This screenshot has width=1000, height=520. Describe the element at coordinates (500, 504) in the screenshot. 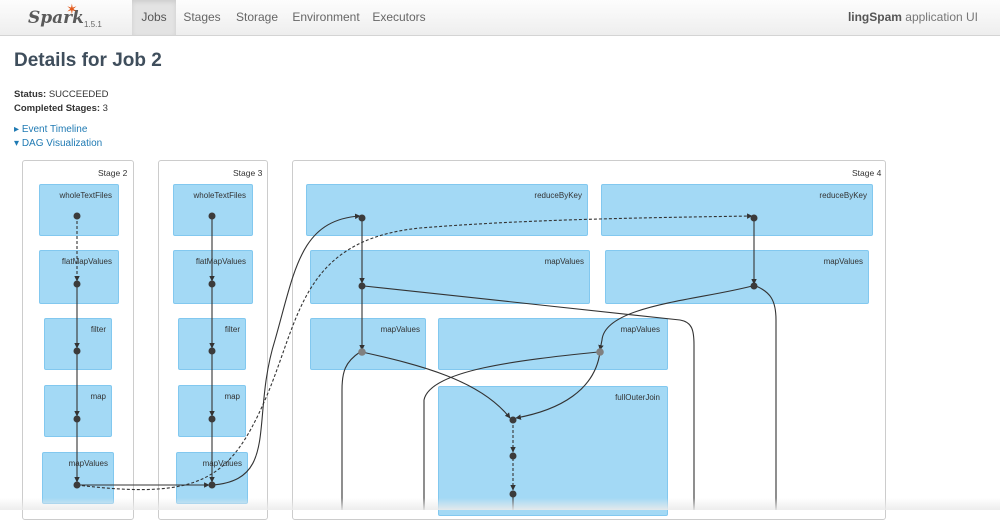

I see `bottom-fade` at that location.